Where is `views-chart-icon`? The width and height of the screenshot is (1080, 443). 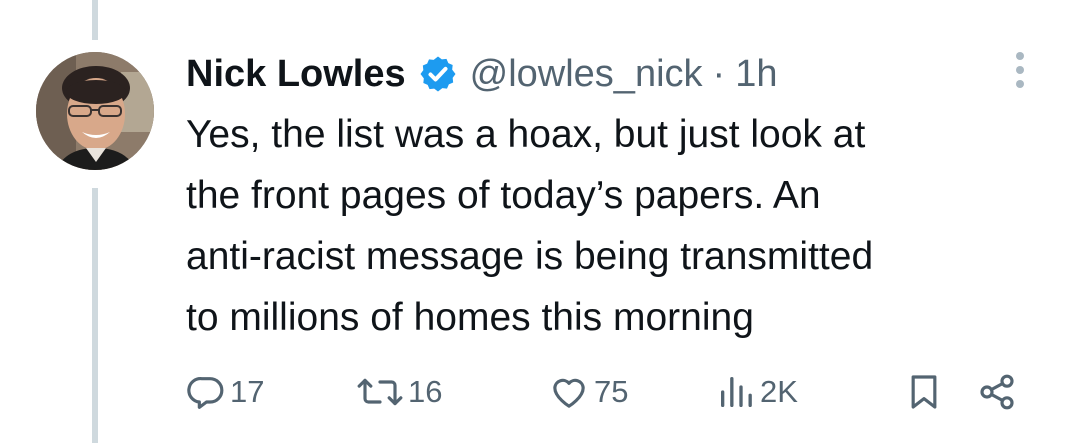
views-chart-icon is located at coordinates (736, 392).